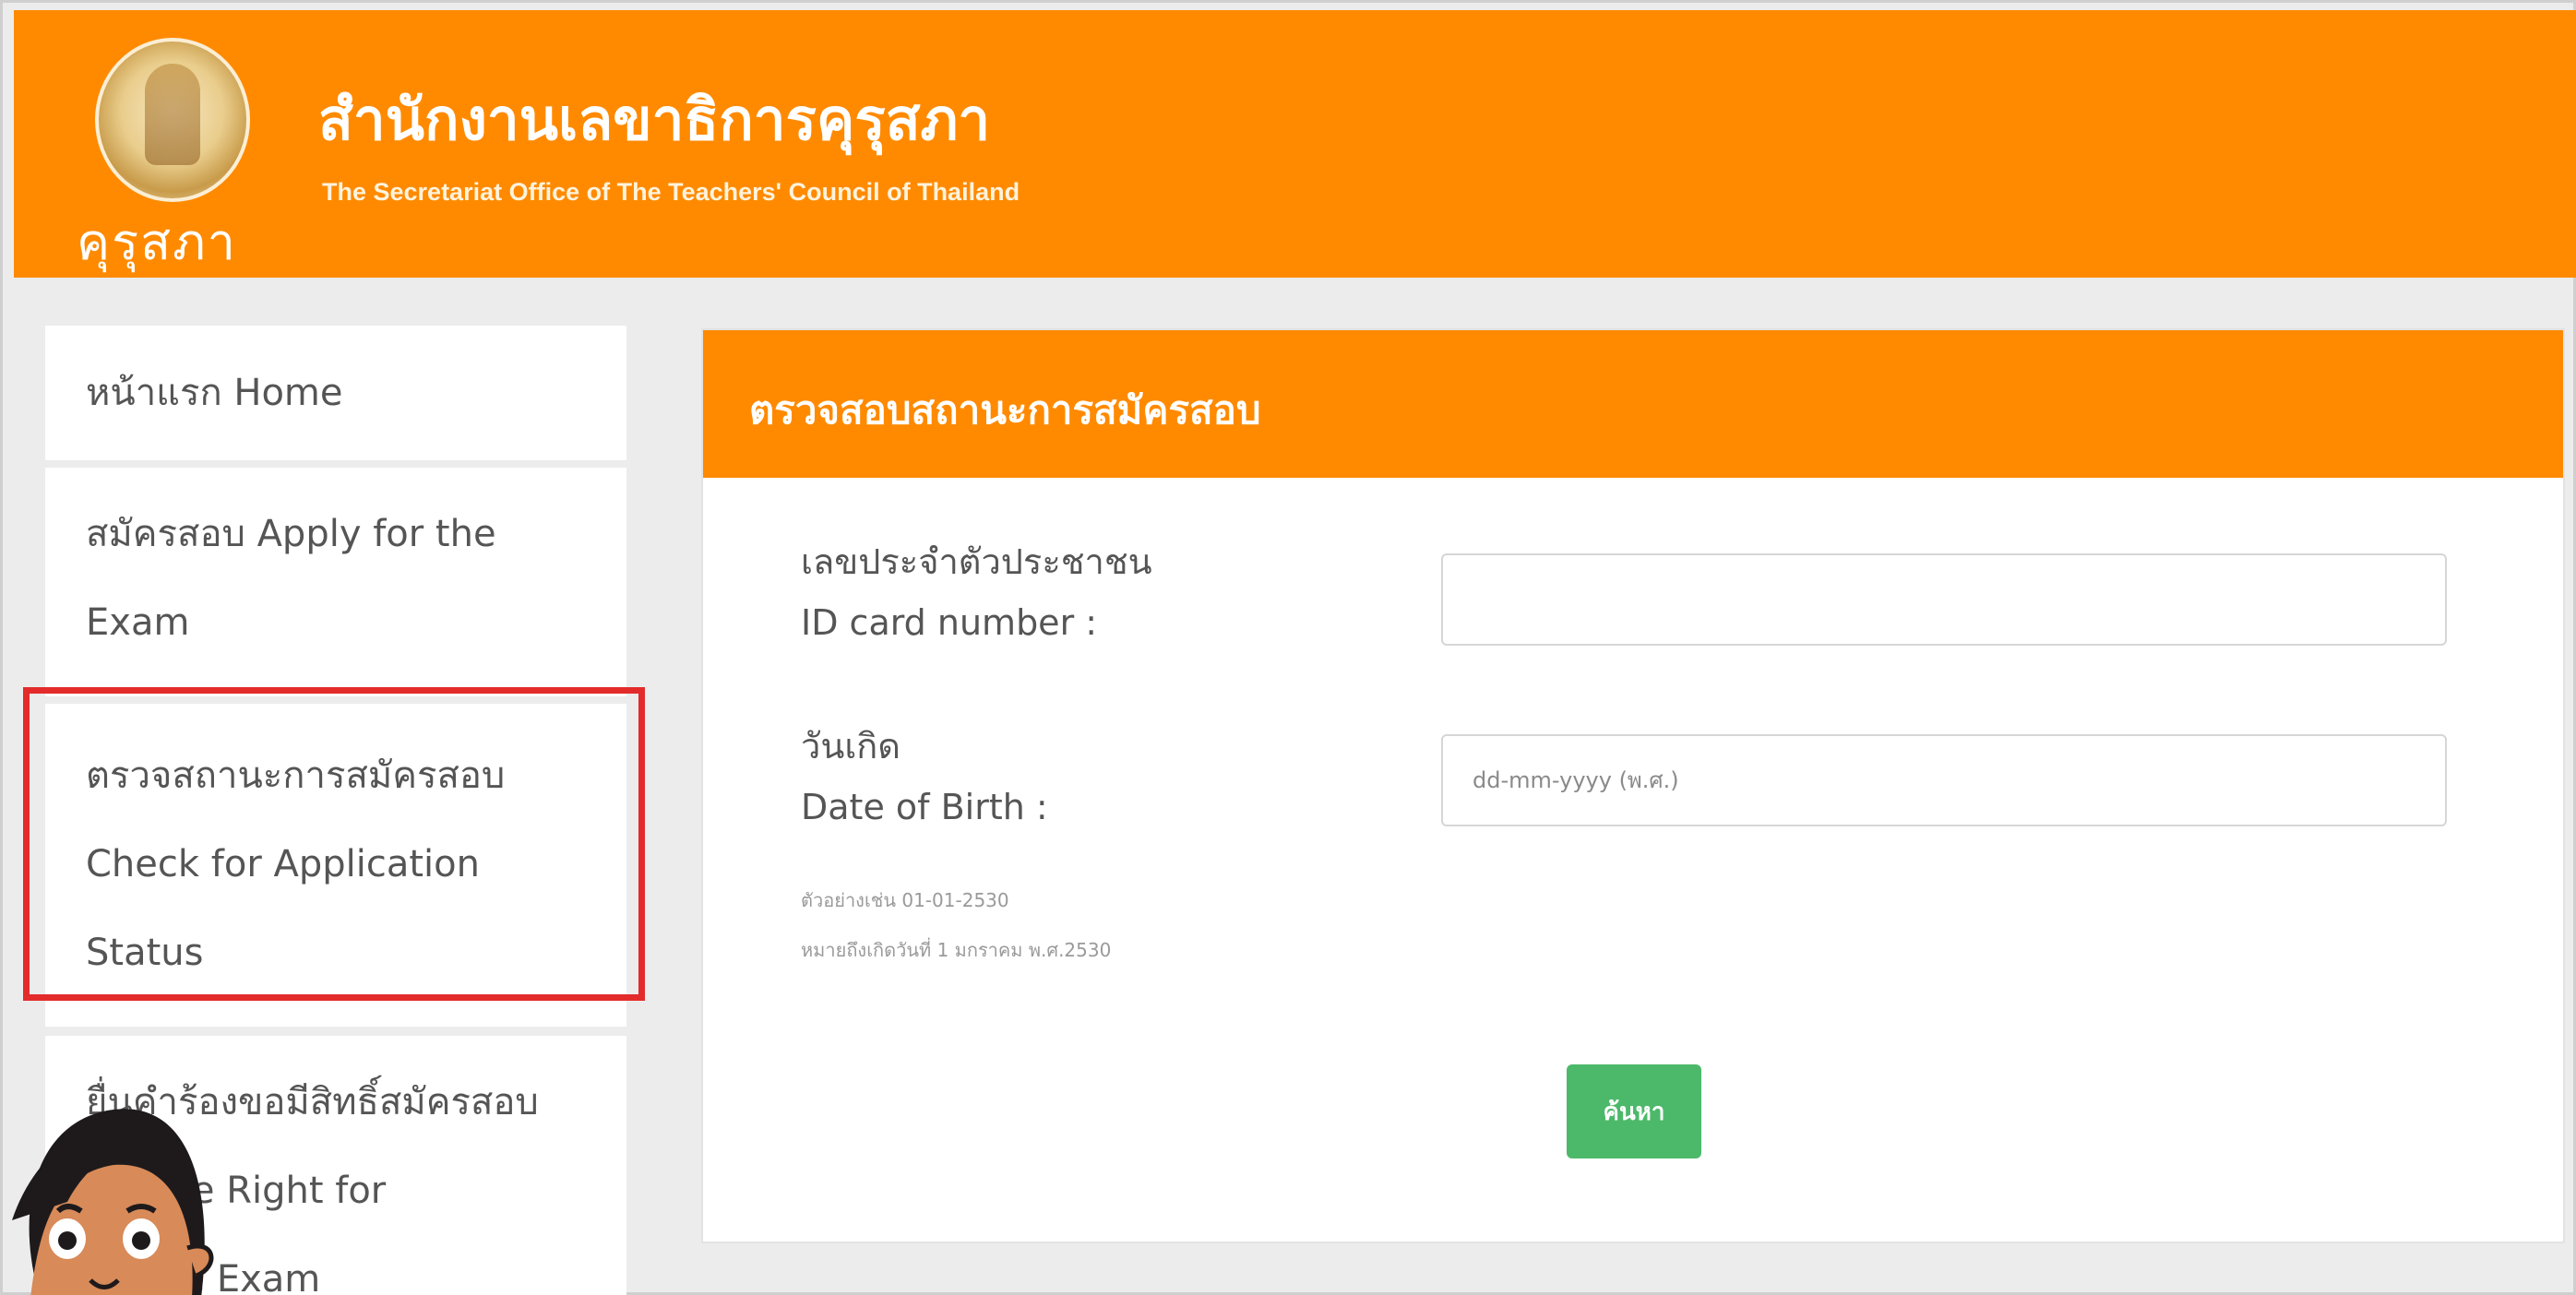  I want to click on dob-label: วันเกิด Date of Birth :, so click(925, 777).